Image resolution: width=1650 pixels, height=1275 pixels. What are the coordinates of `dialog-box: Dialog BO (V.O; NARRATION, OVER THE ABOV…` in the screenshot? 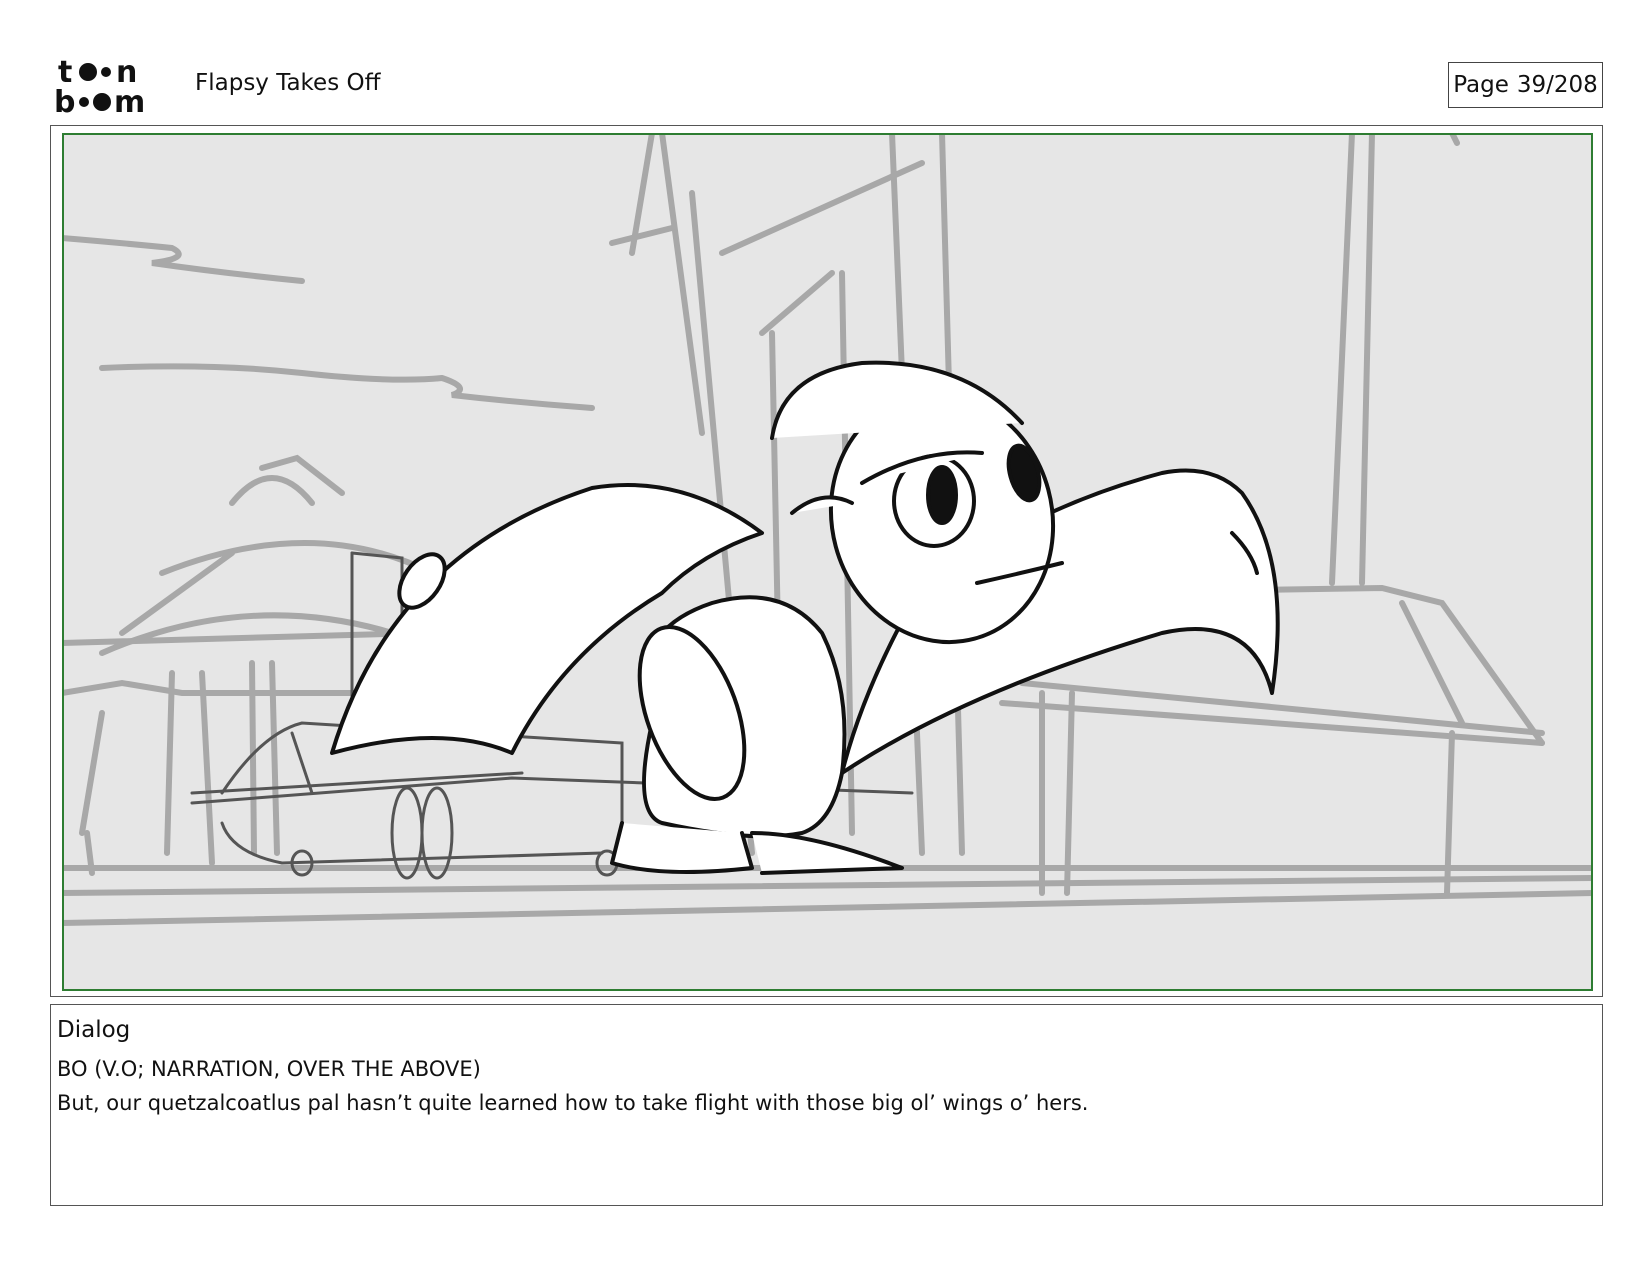 It's located at (826, 1105).